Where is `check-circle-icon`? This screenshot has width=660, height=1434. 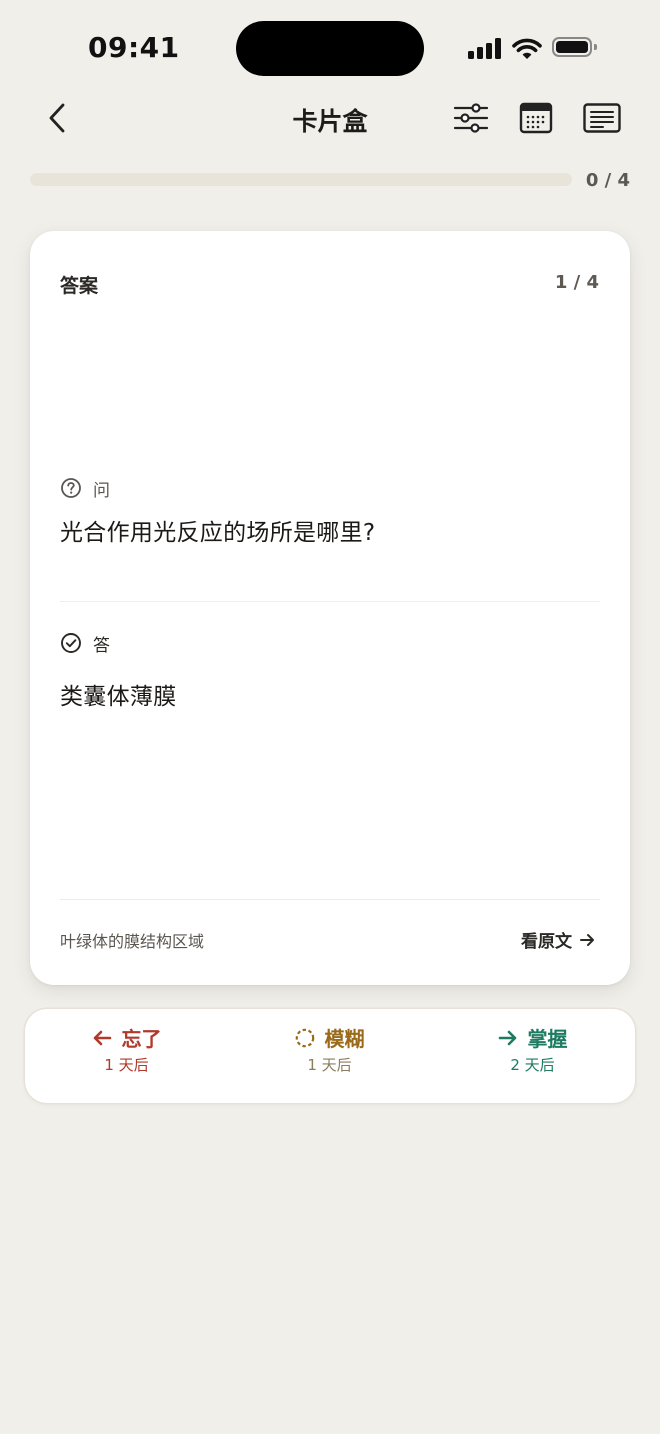 check-circle-icon is located at coordinates (71, 643).